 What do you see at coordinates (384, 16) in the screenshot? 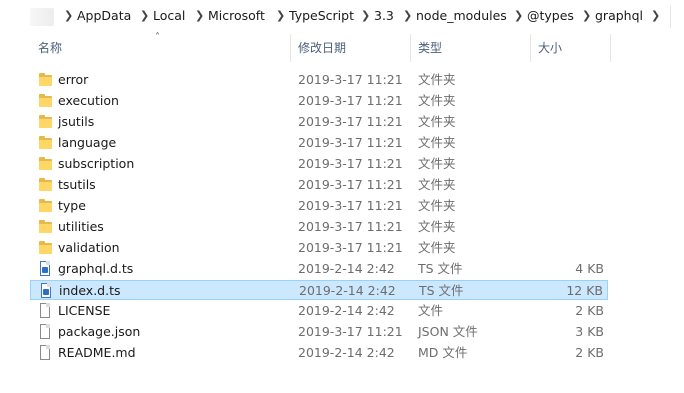
I see `breadcrumb-item: 3.3` at bounding box center [384, 16].